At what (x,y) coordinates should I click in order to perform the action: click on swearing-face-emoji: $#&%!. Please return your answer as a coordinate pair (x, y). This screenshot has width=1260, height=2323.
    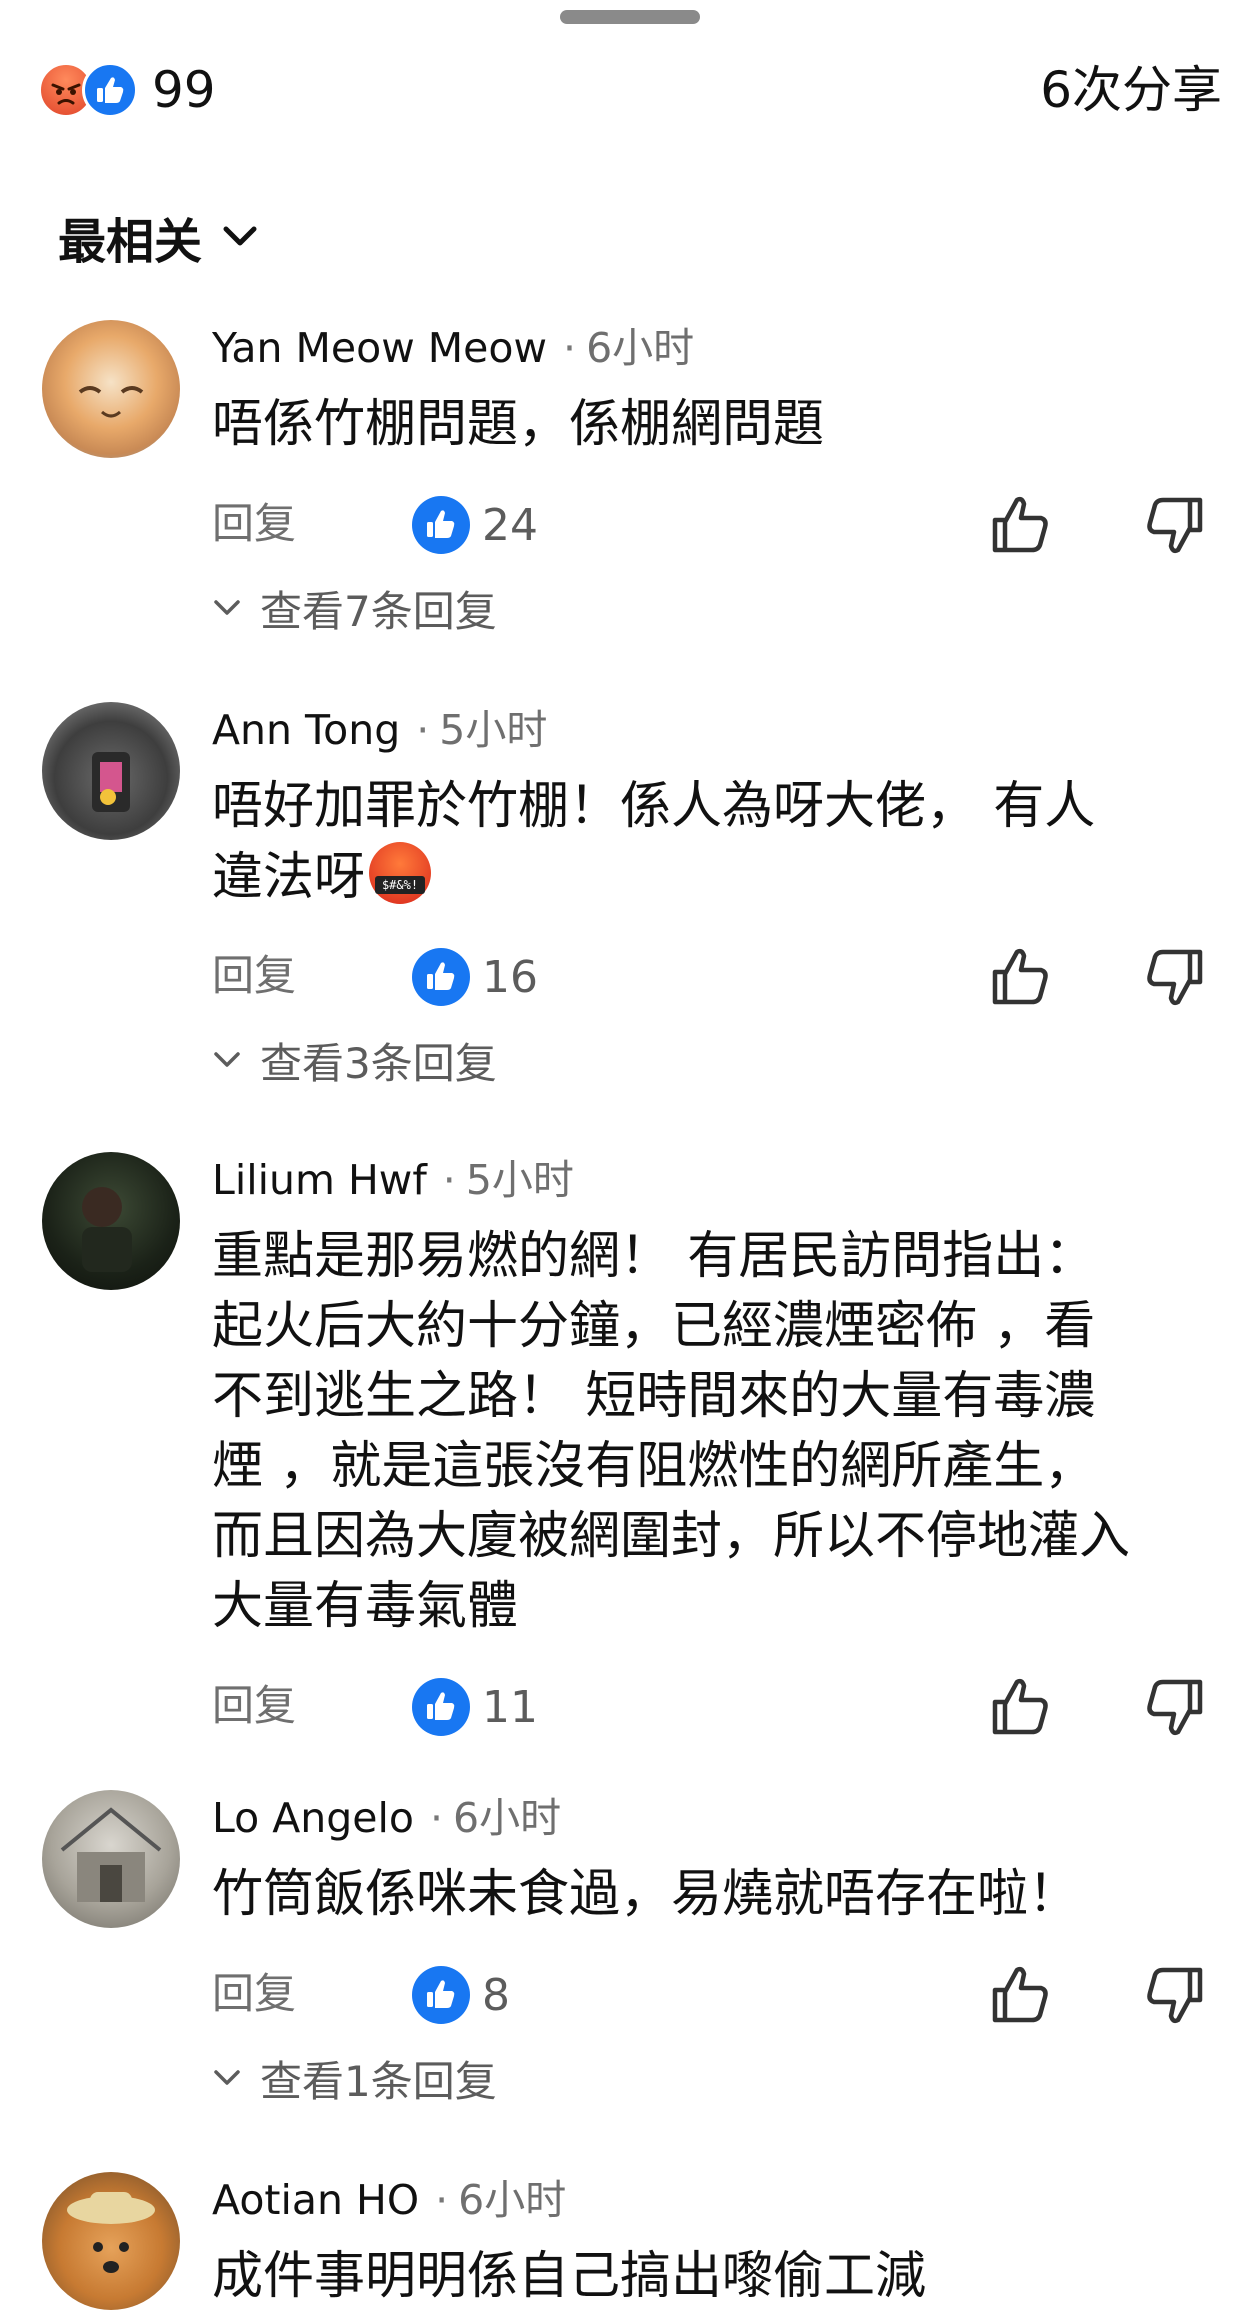
    Looking at the image, I should click on (400, 873).